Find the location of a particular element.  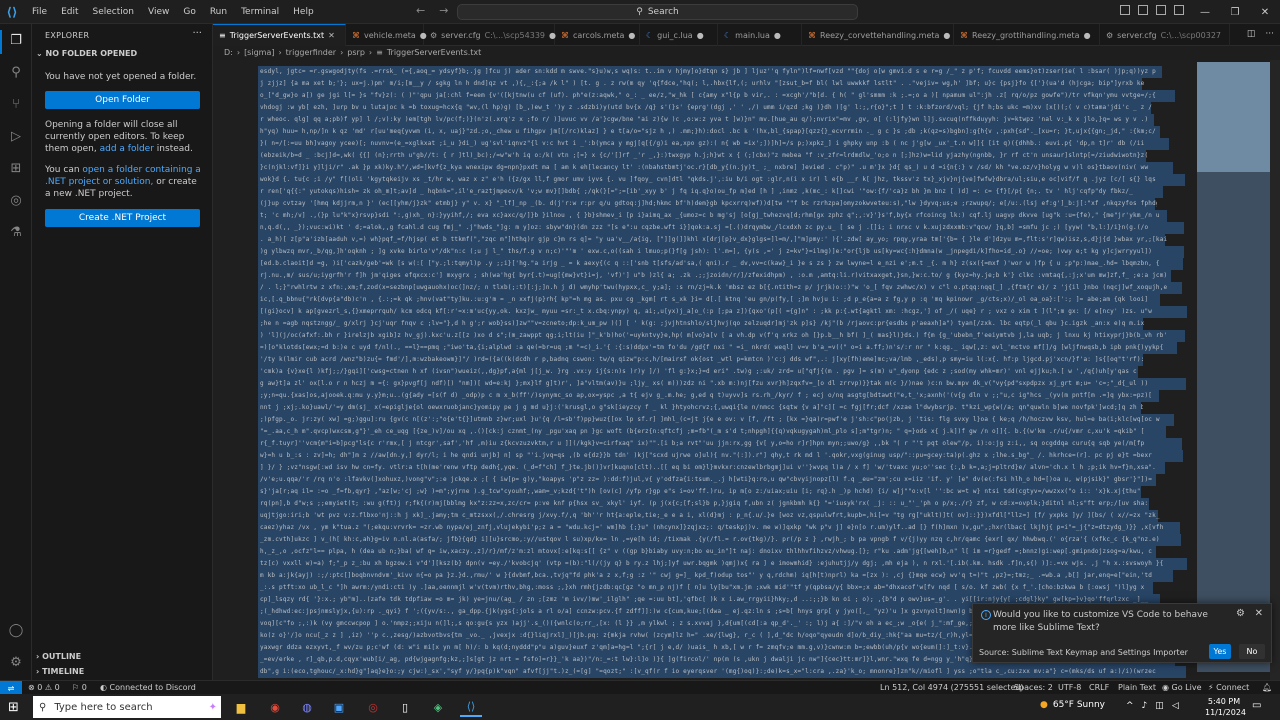

tab-server-cfg-2: ⚙ server.cfg C:\...\scp00327 is located at coordinates (1165, 35).